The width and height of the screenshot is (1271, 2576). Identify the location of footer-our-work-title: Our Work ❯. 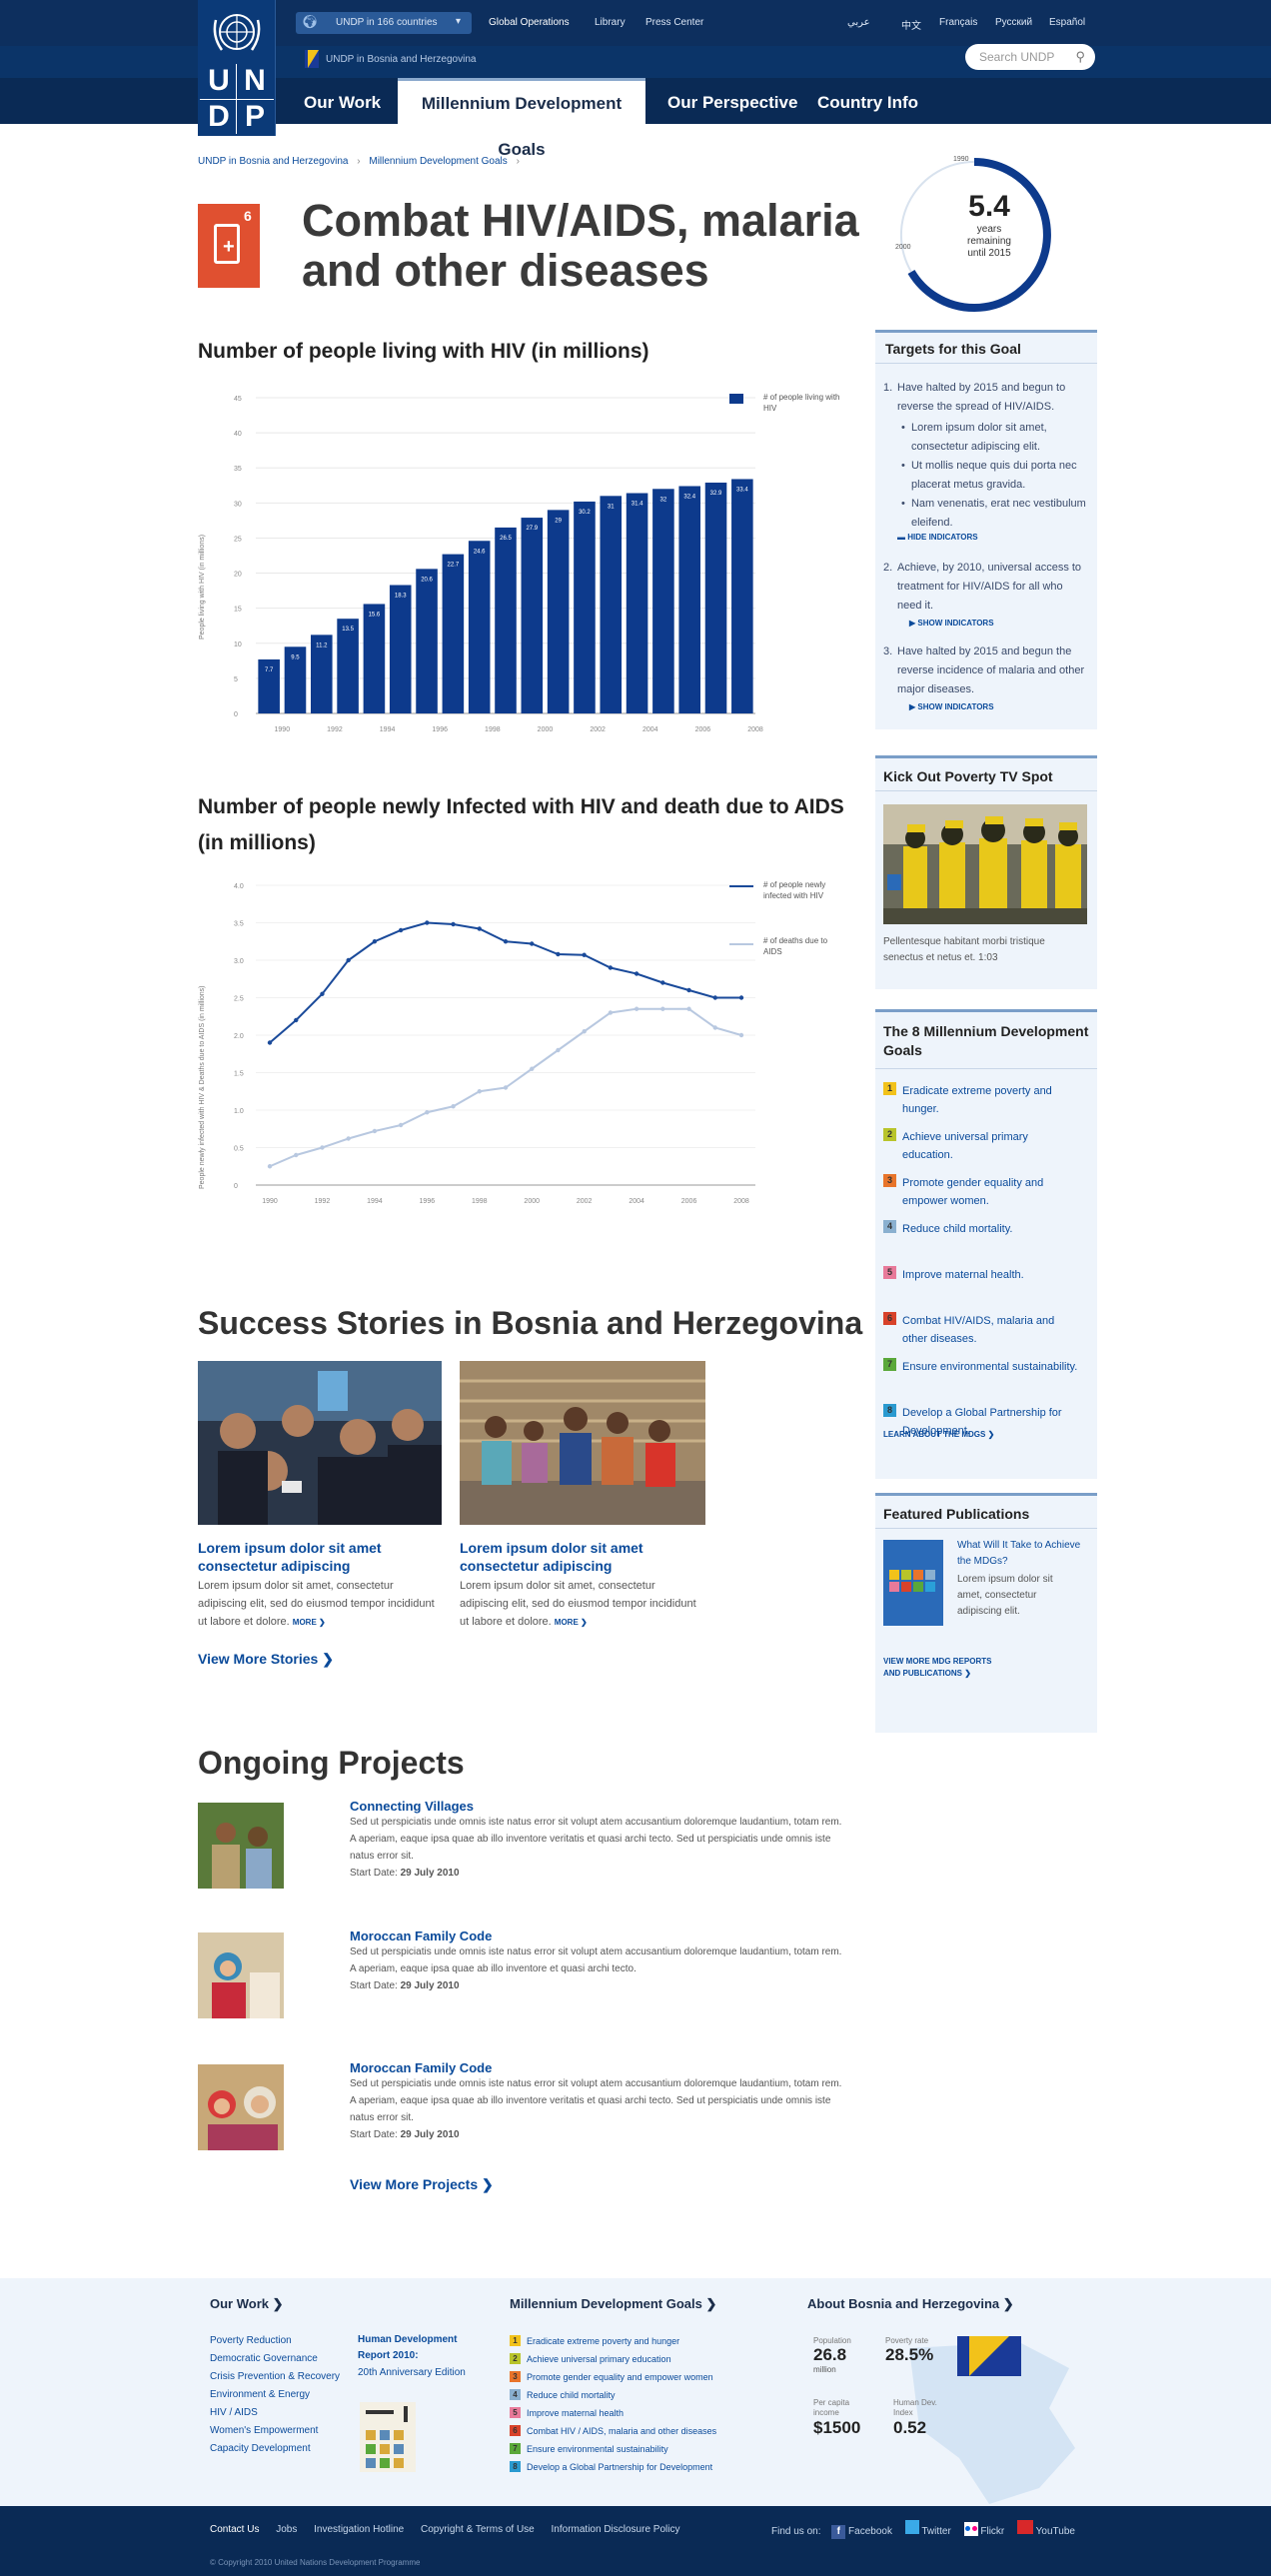
(247, 2304).